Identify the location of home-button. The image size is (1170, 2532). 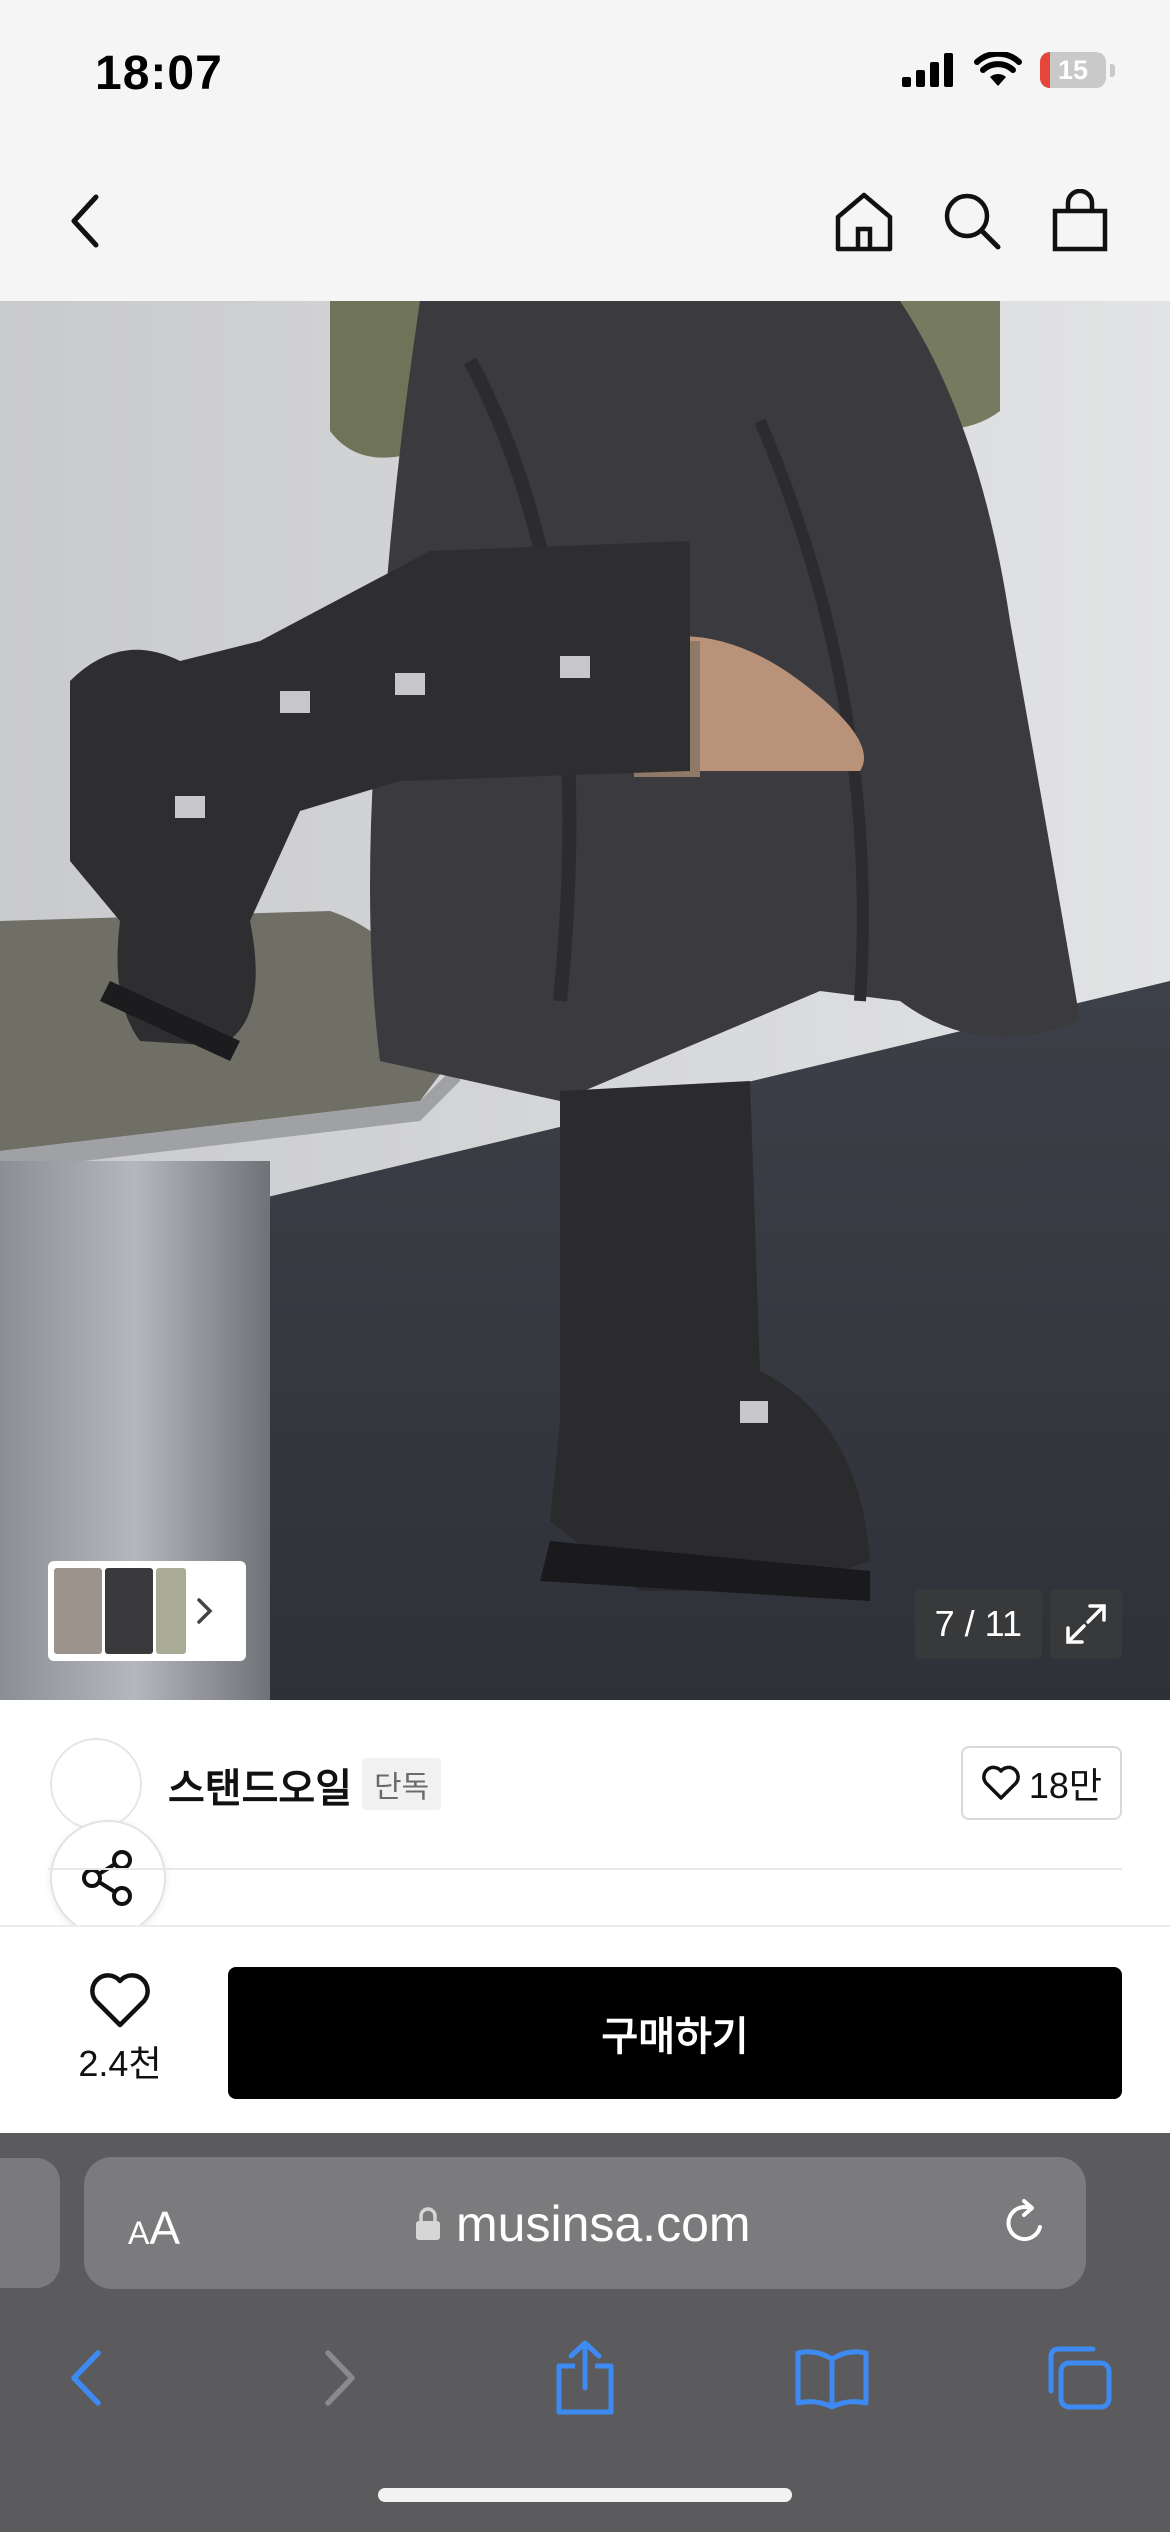
(864, 221).